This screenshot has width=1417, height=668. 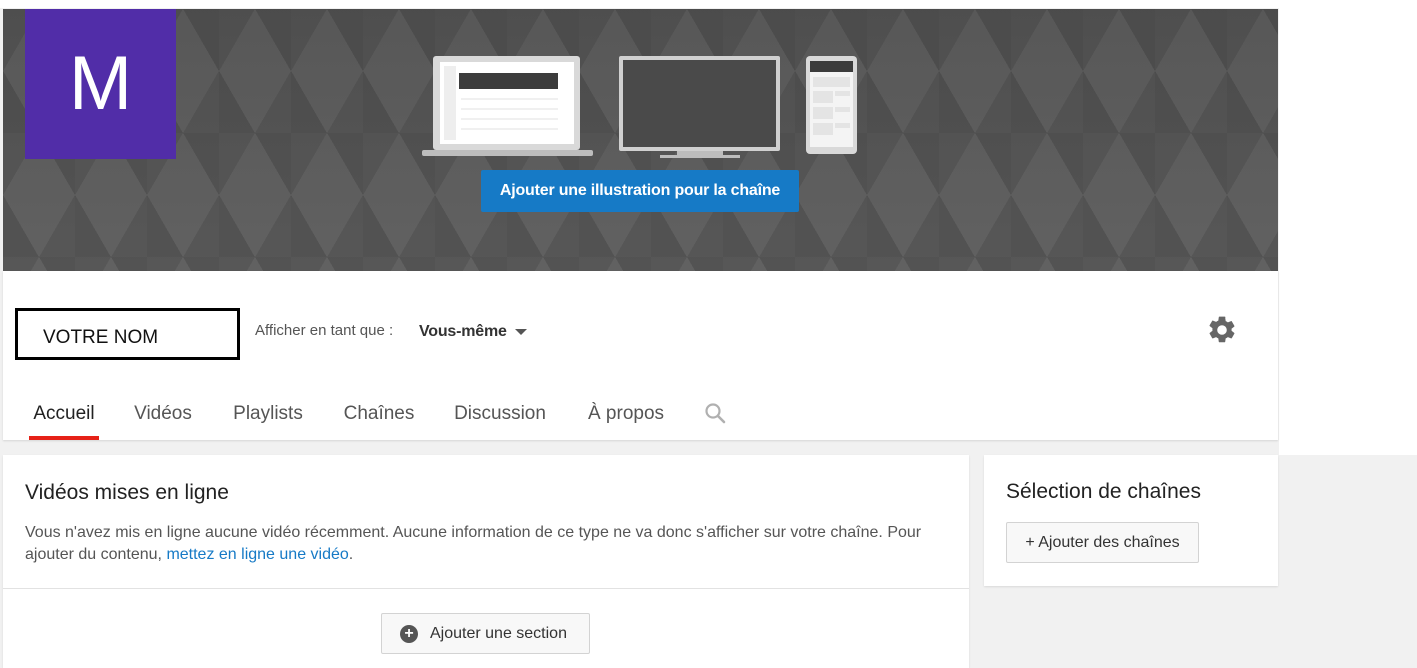 I want to click on tab-chaines: Chaînes, so click(x=379, y=415).